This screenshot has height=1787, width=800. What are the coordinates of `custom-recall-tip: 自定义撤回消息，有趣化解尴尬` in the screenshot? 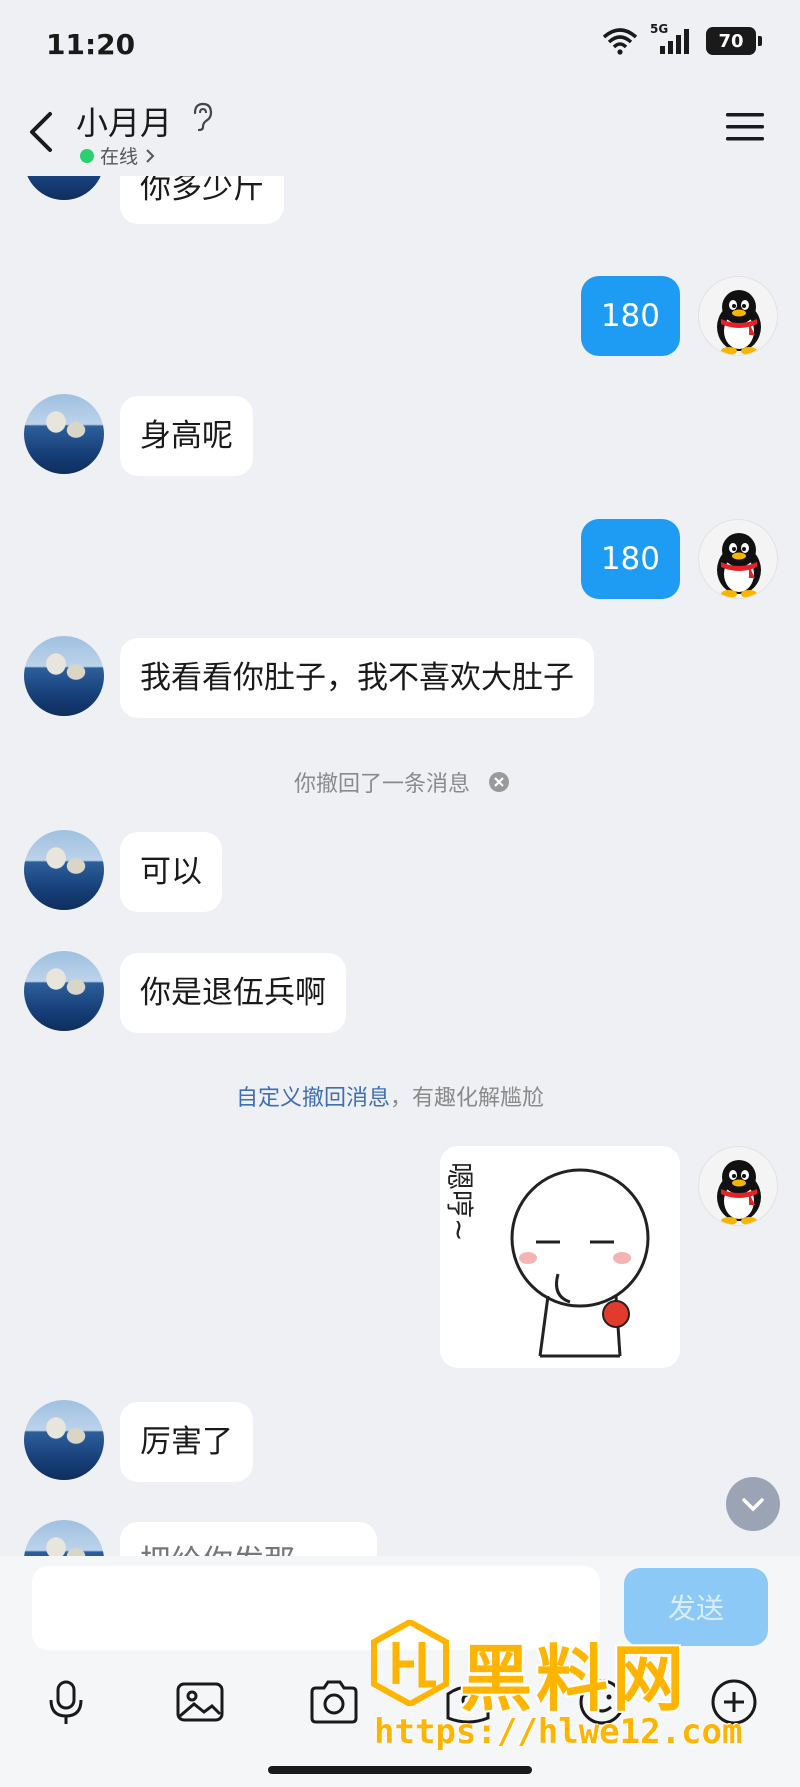 It's located at (390, 1096).